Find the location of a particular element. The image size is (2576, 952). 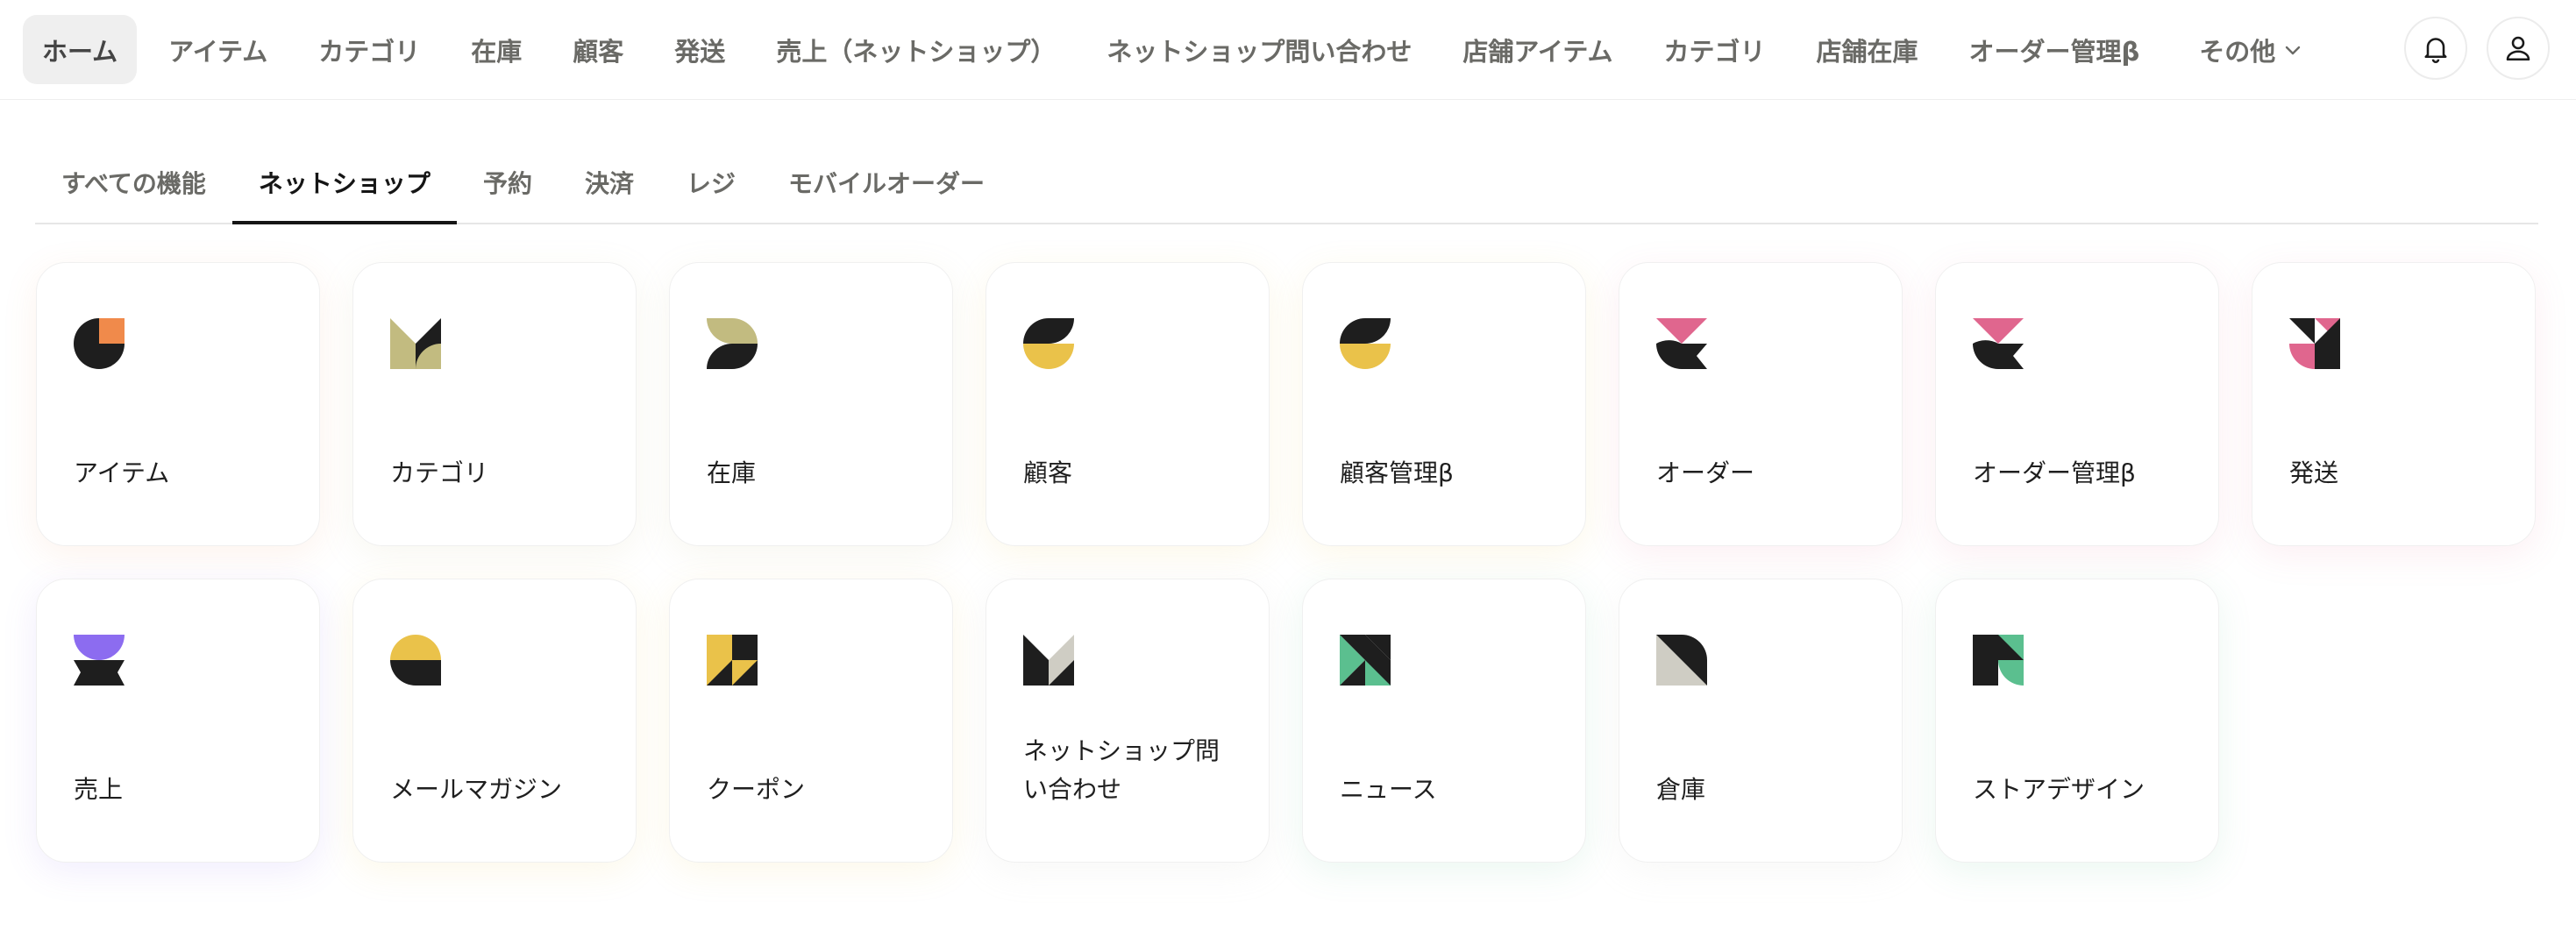

card-warehouse: 倉庫 is located at coordinates (1761, 721).